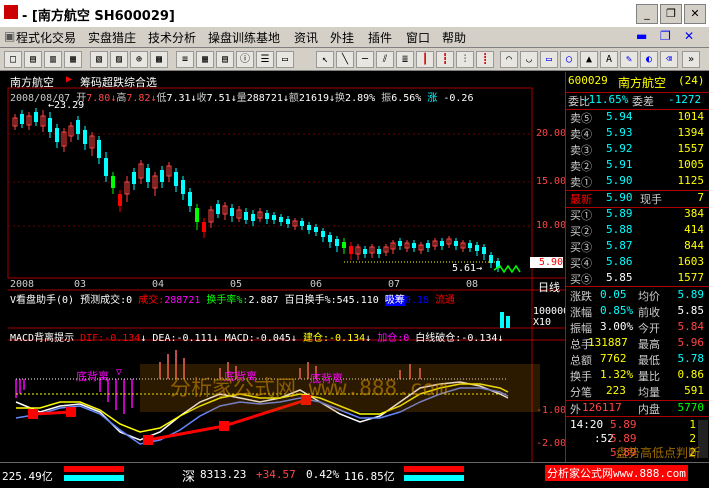  I want to click on toolbar-bars-icon: ┋, so click(485, 59).